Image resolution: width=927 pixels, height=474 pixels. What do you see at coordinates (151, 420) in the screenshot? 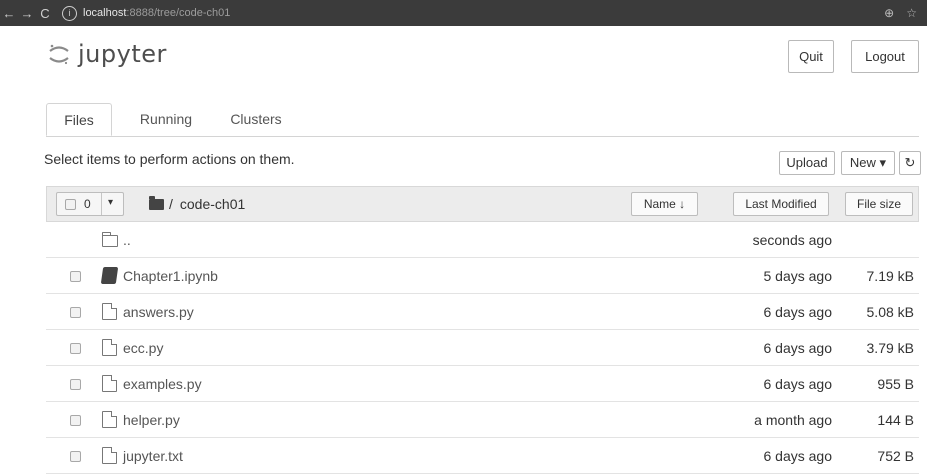
I see `item-name: helper.py` at bounding box center [151, 420].